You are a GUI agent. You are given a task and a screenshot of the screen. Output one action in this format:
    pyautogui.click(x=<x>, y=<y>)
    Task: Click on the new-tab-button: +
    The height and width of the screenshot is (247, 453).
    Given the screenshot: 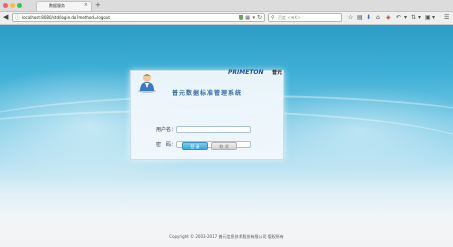 What is the action you would take?
    pyautogui.click(x=98, y=5)
    